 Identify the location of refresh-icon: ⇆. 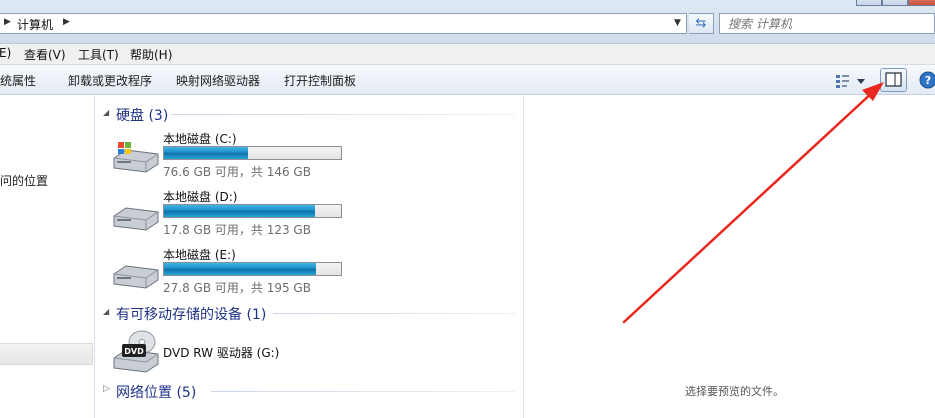
(701, 23).